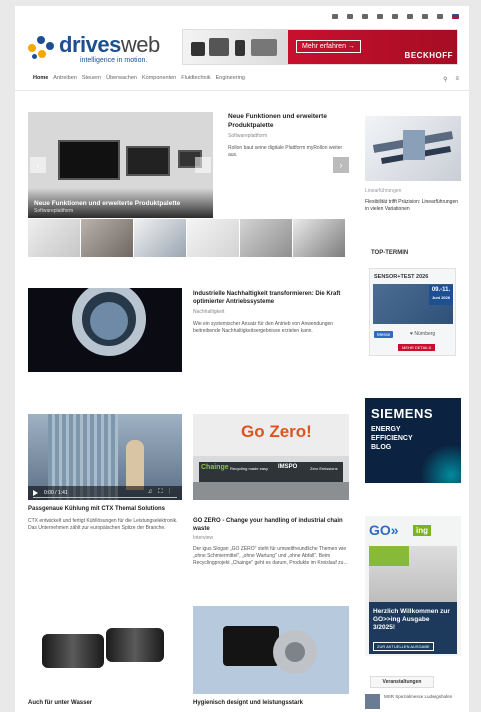 This screenshot has width=481, height=712. I want to click on top-termin-heading: TOP-TERMIN, so click(390, 253).